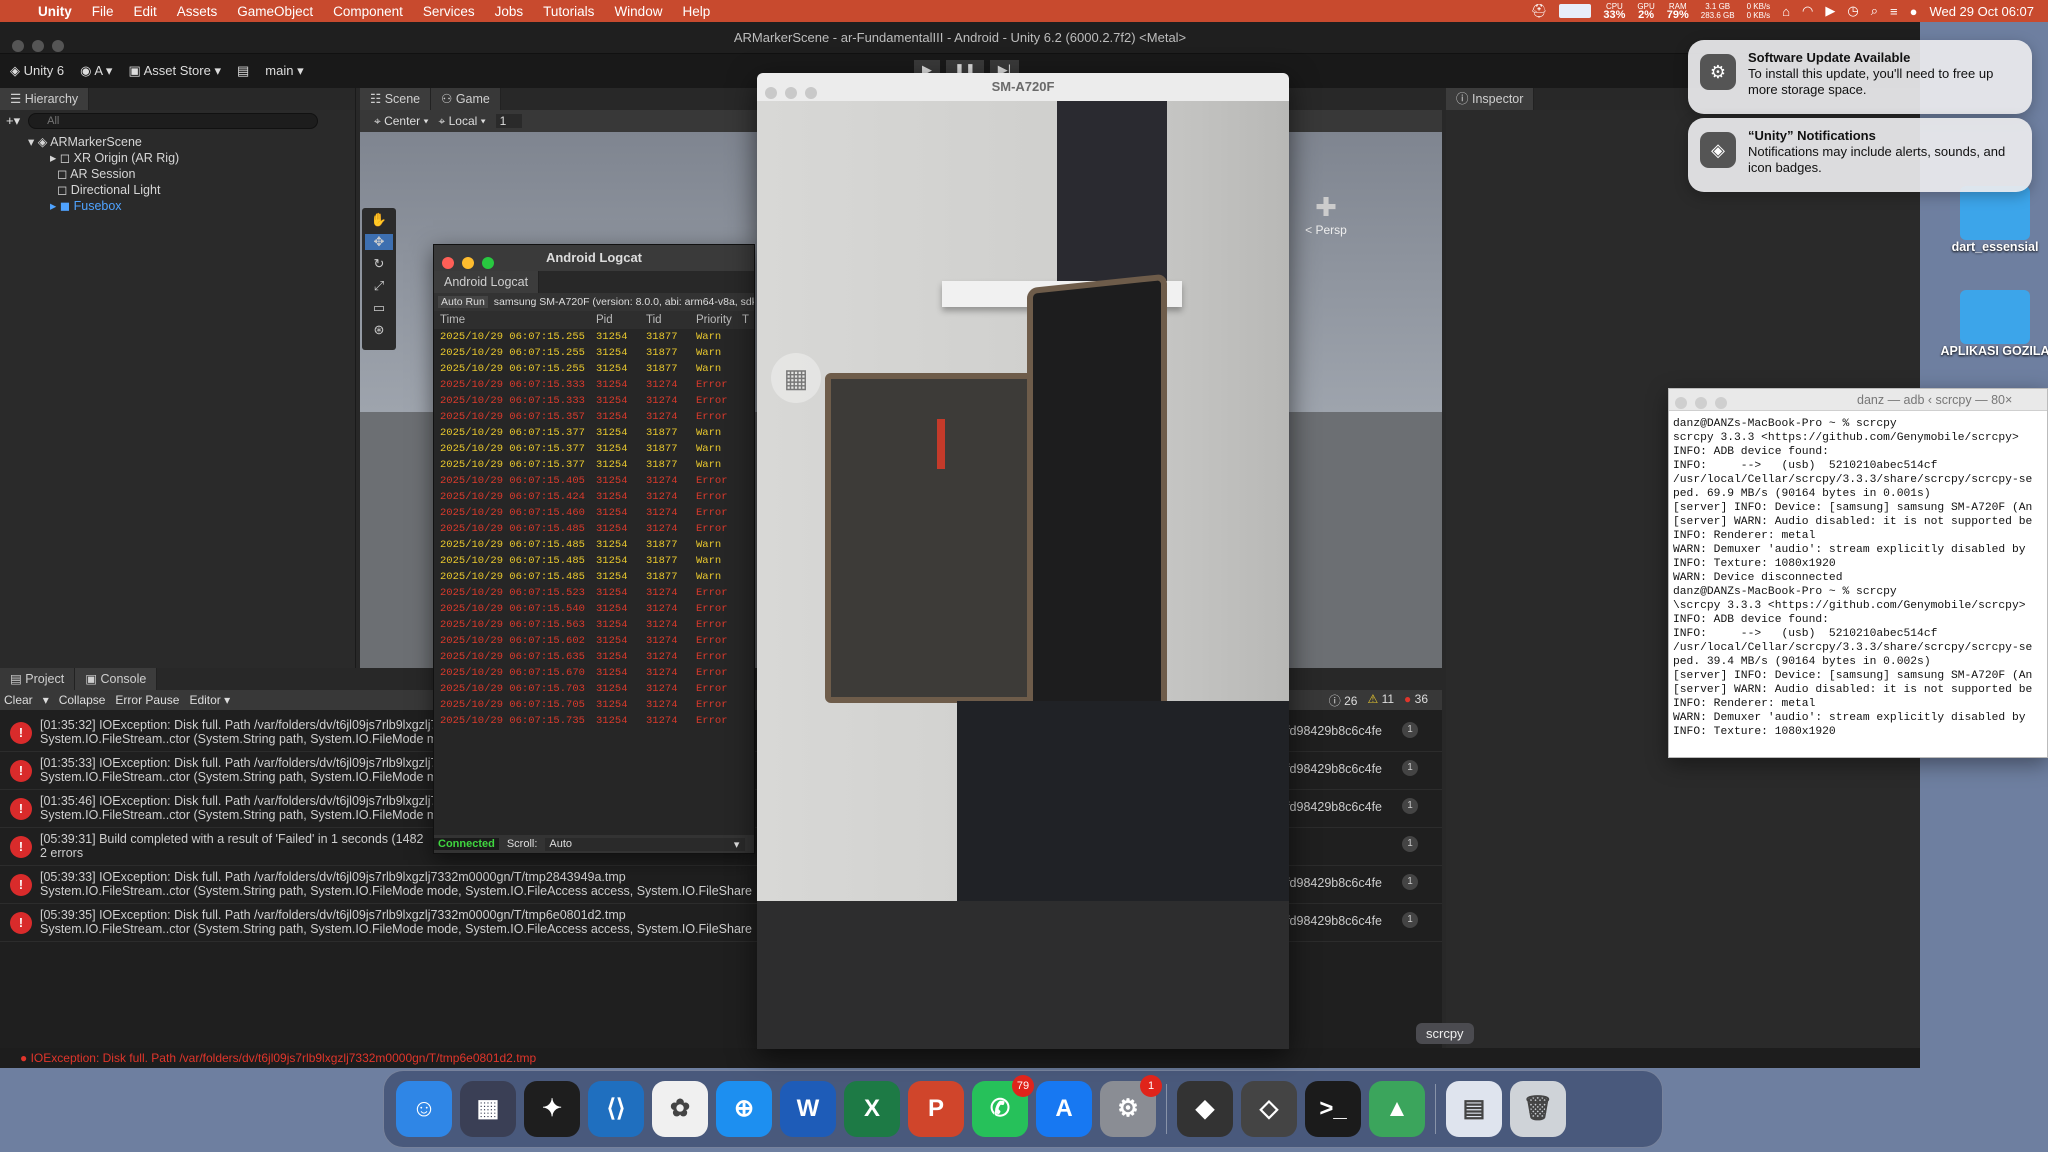  I want to click on collapse-button: Collapse, so click(82, 700).